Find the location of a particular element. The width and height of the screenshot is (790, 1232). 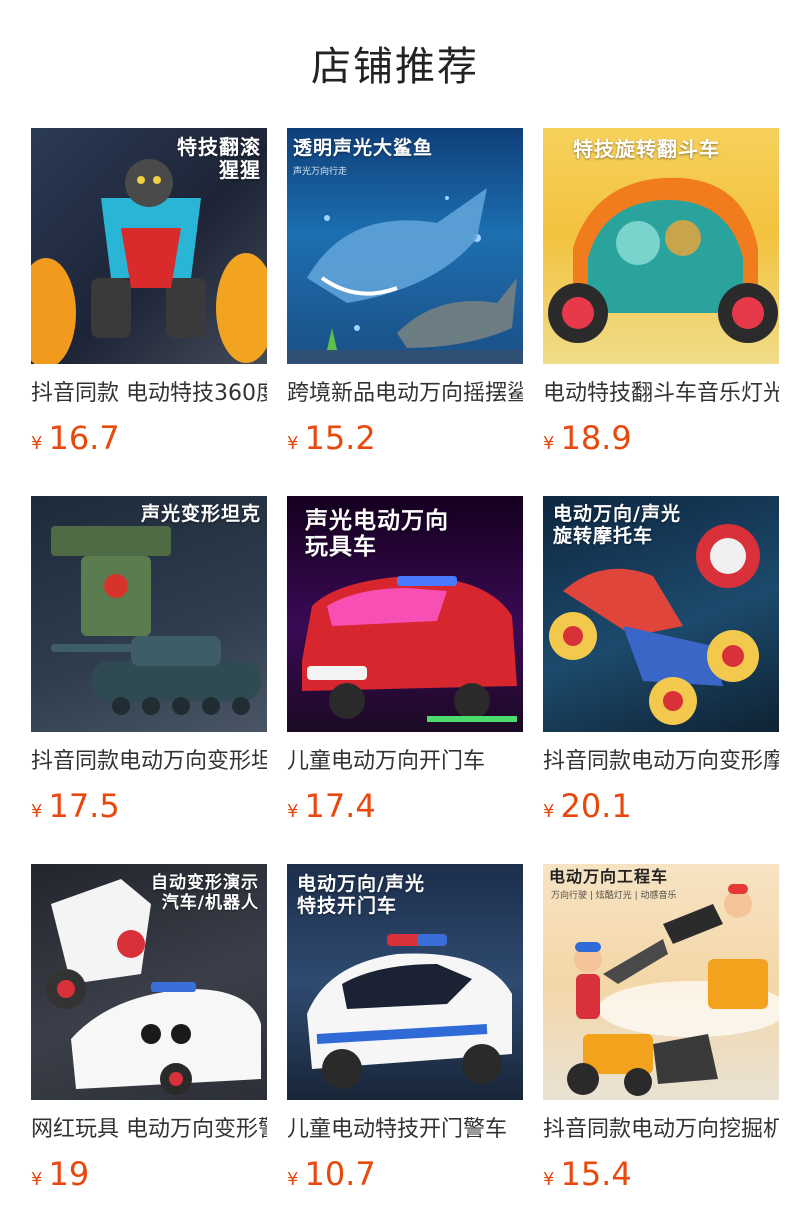

product-image: 电动万向/声光 特技开门车 is located at coordinates (405, 982).